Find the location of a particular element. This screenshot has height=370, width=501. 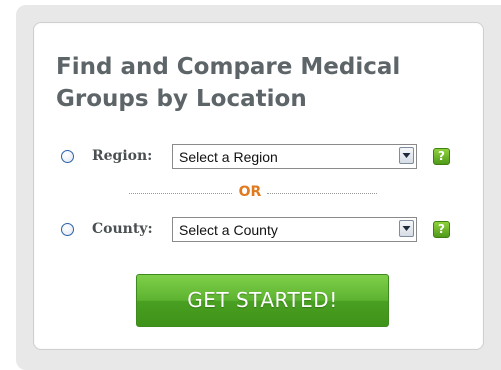

region-select-value: Select a Region is located at coordinates (228, 157).